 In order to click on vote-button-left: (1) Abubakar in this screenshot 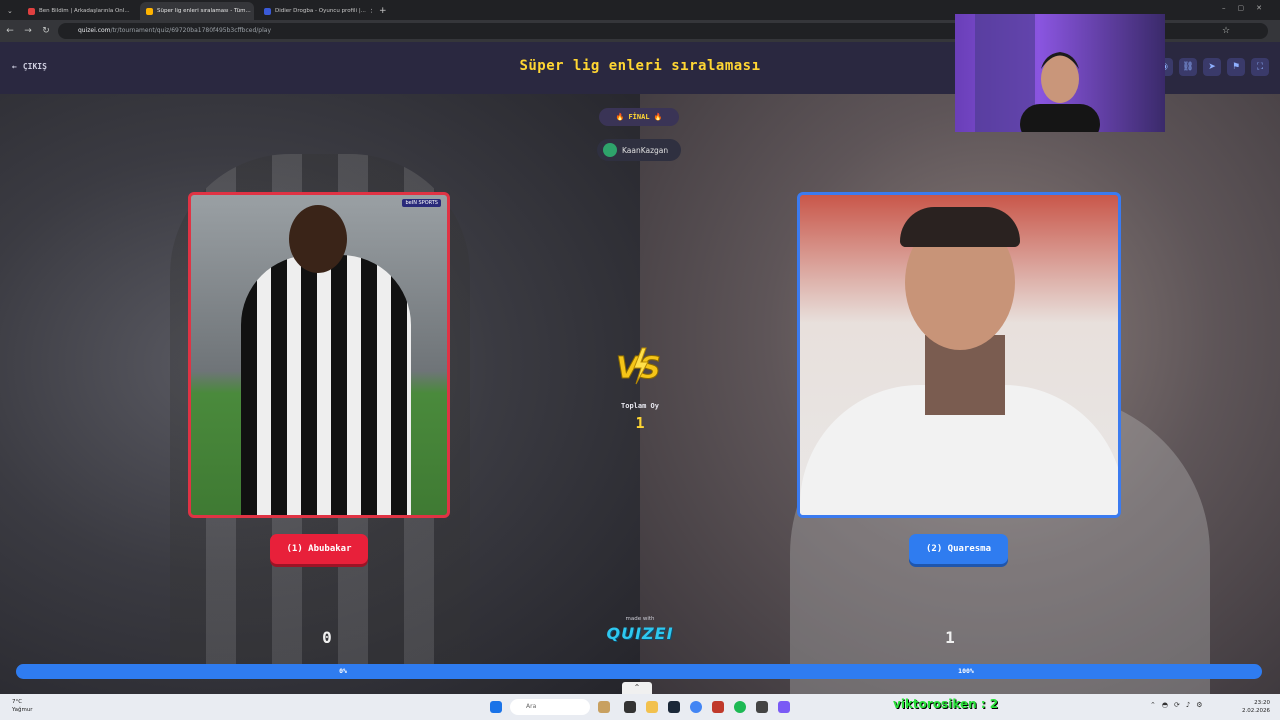, I will do `click(319, 549)`.